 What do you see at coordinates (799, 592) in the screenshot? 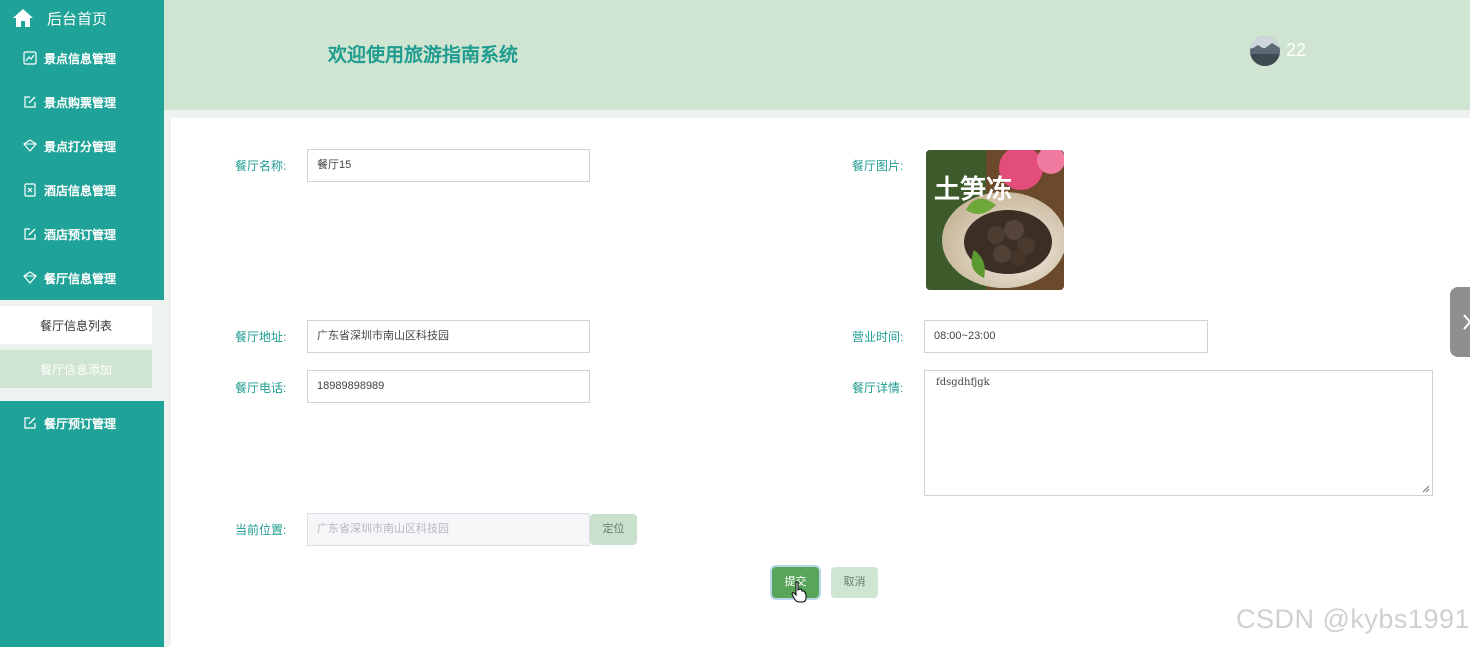
I see `hand-cursor-icon` at bounding box center [799, 592].